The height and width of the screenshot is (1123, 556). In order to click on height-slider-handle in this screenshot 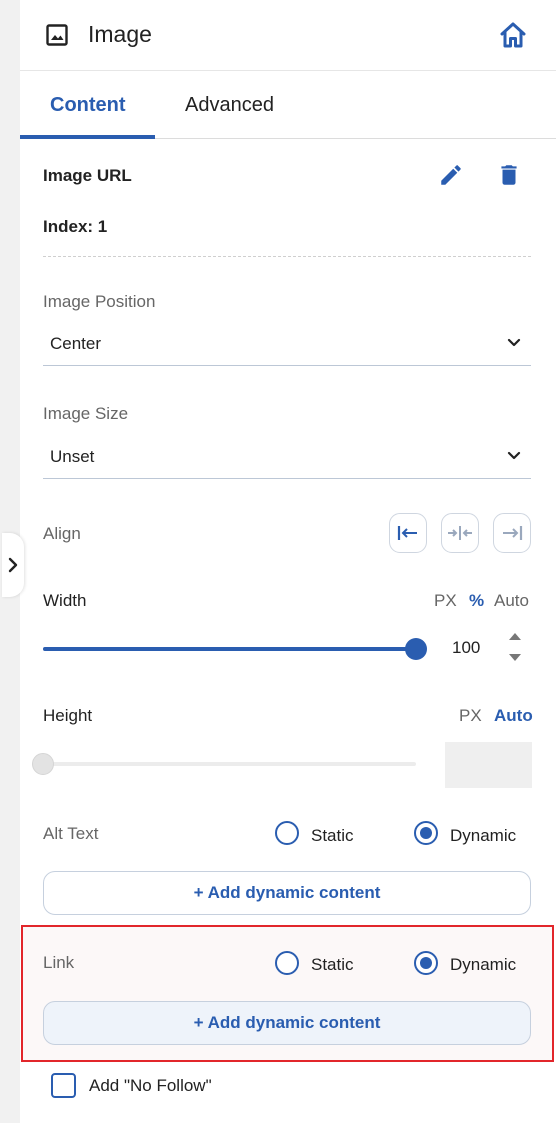, I will do `click(43, 764)`.